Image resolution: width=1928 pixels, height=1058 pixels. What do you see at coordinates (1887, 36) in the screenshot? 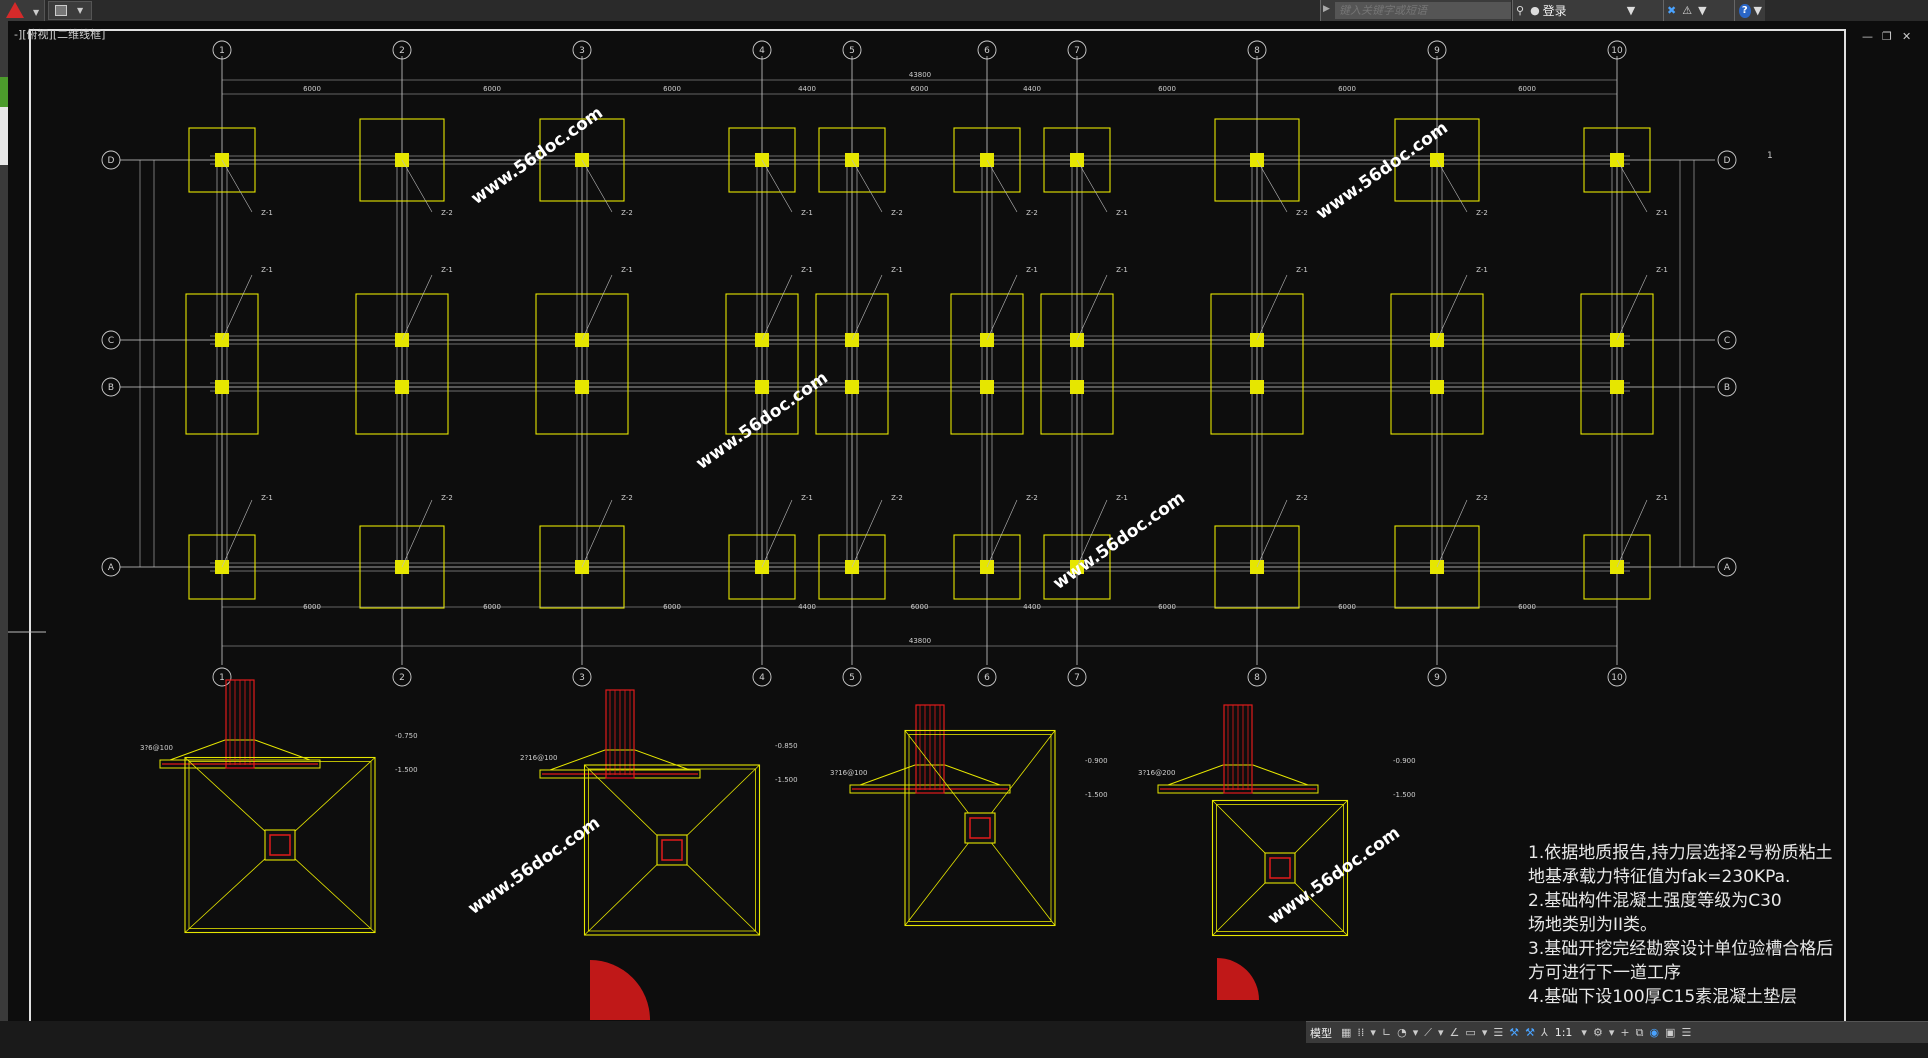
I see `restore-icon: ❐` at bounding box center [1887, 36].